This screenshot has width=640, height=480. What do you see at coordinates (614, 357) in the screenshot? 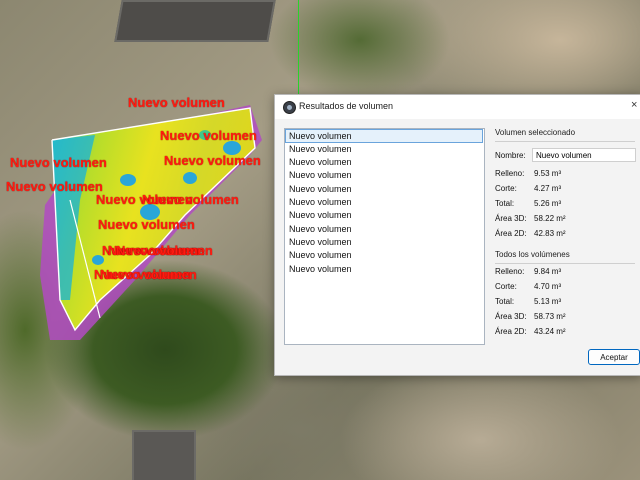
I see `accept-button: Aceptar` at bounding box center [614, 357].